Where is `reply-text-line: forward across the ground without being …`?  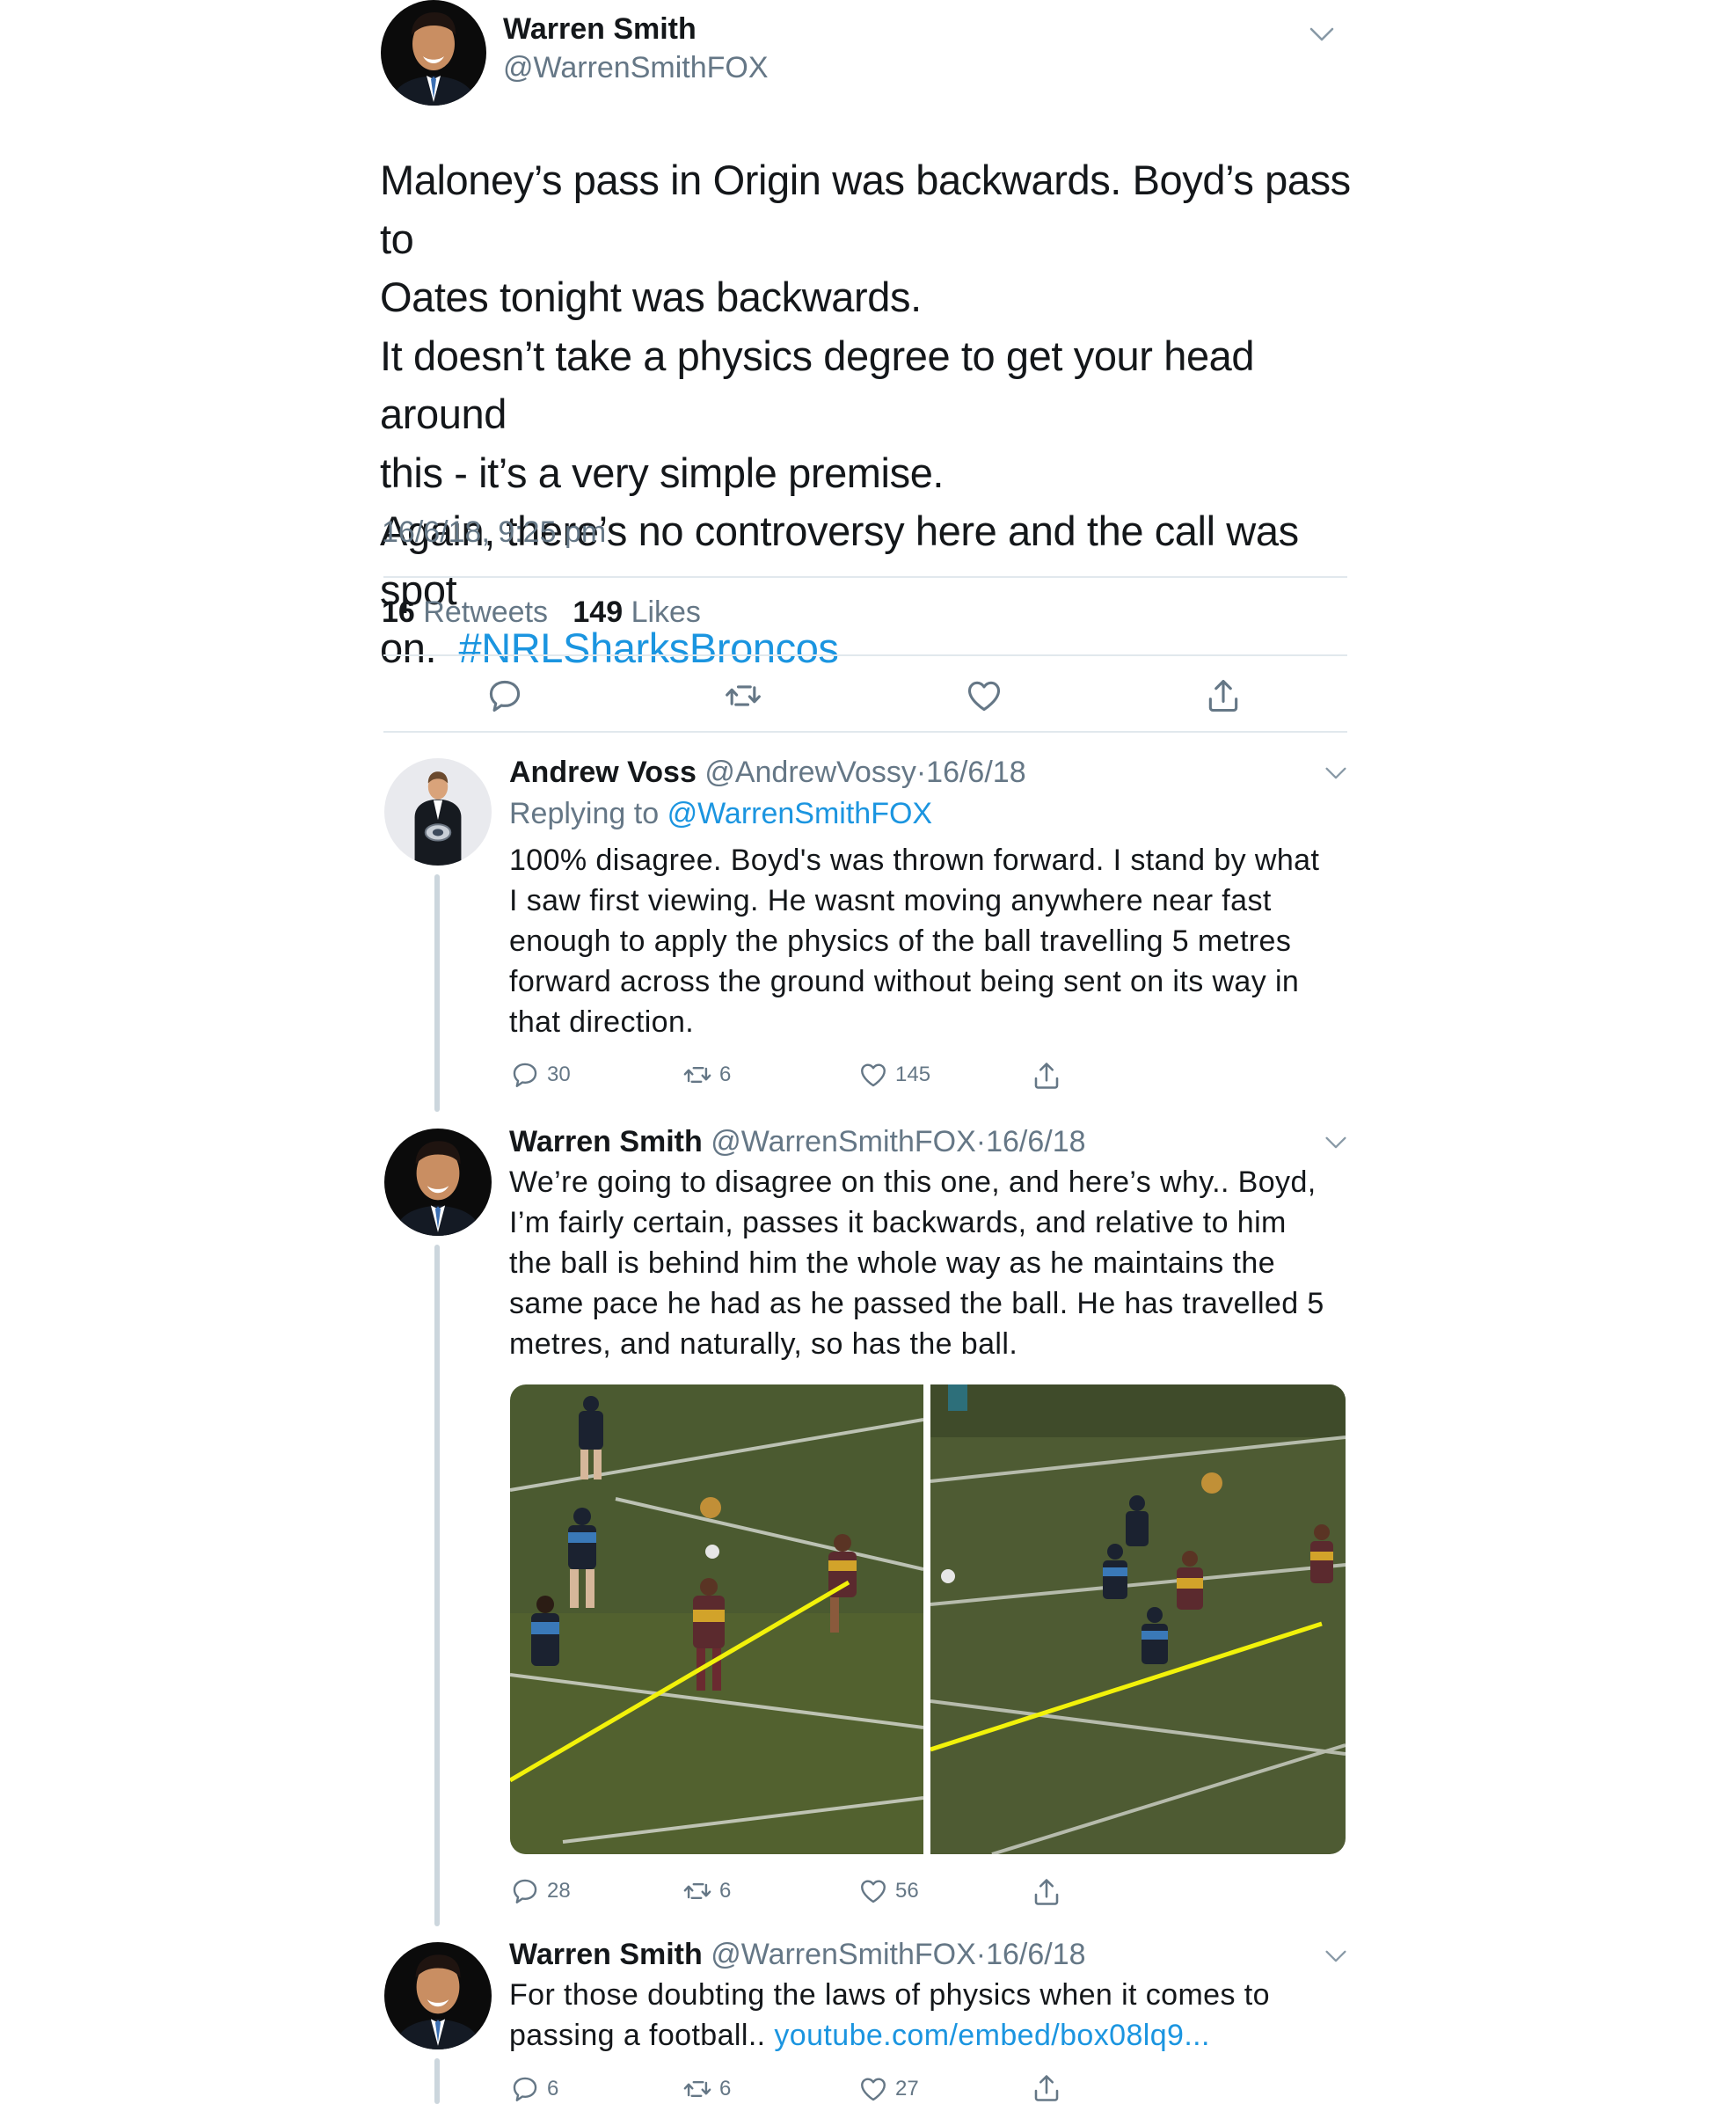 reply-text-line: forward across the ground without being … is located at coordinates (905, 981).